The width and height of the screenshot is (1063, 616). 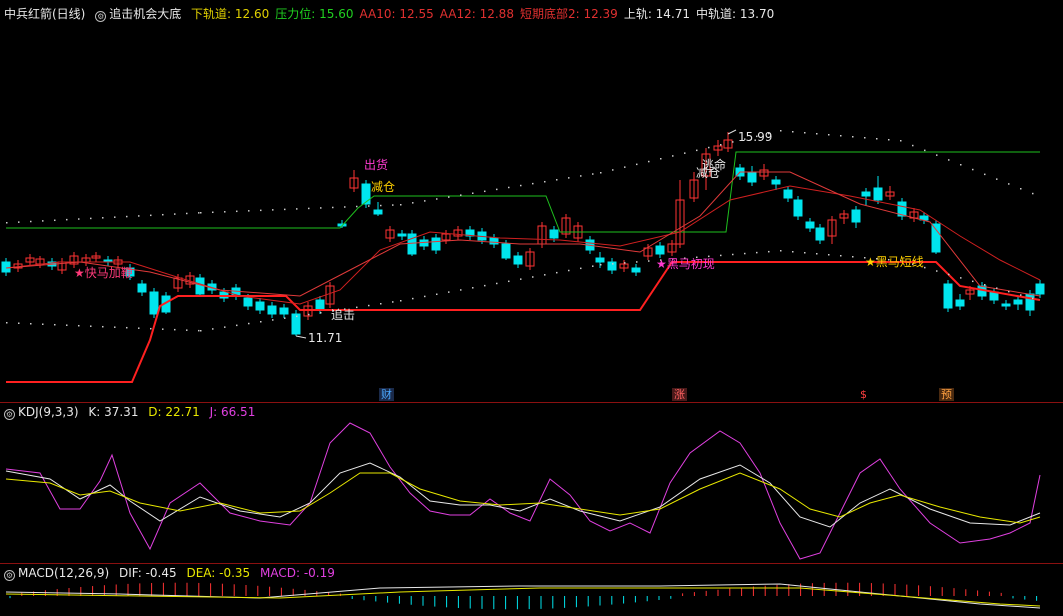 What do you see at coordinates (383, 187) in the screenshot?
I see `signal-reduce: 减仓` at bounding box center [383, 187].